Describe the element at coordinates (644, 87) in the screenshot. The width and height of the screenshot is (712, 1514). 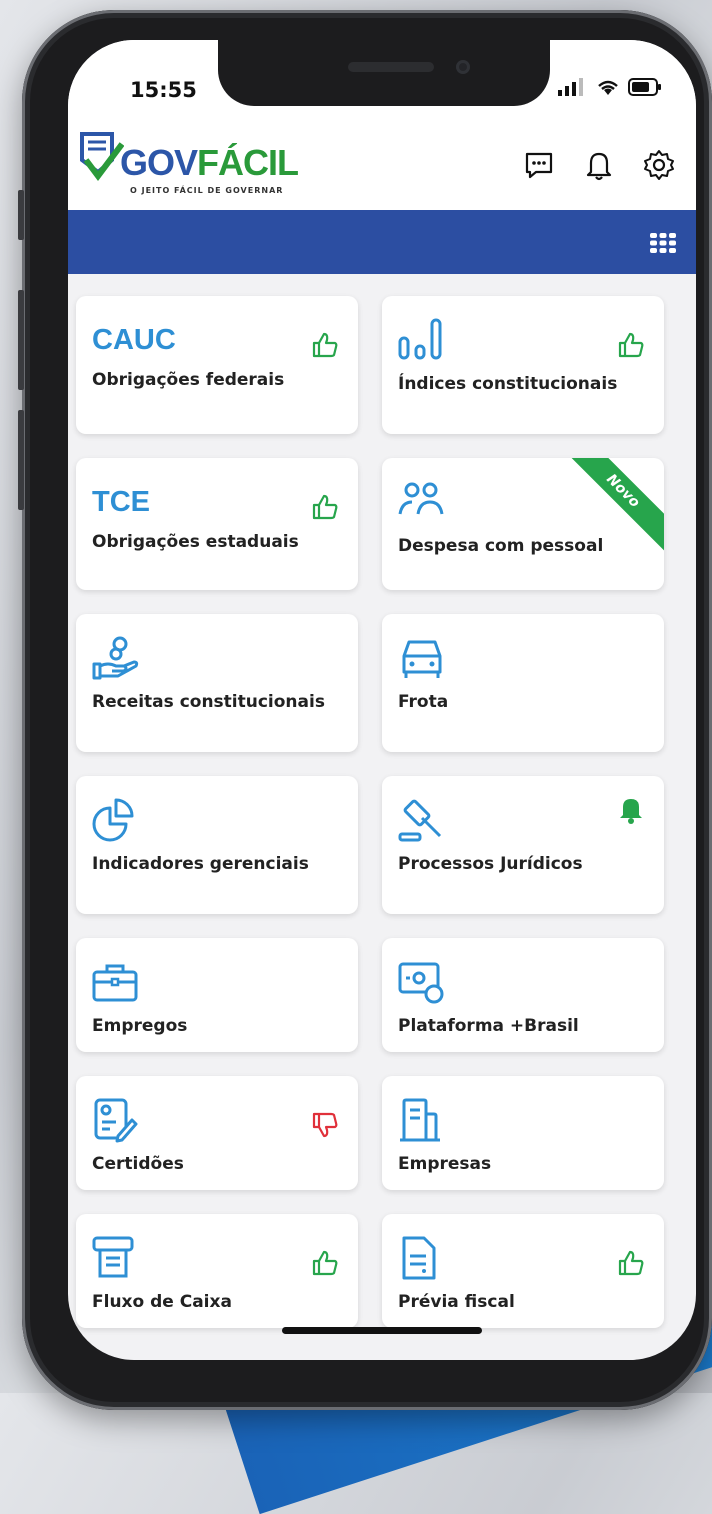
I see `battery-icon` at that location.